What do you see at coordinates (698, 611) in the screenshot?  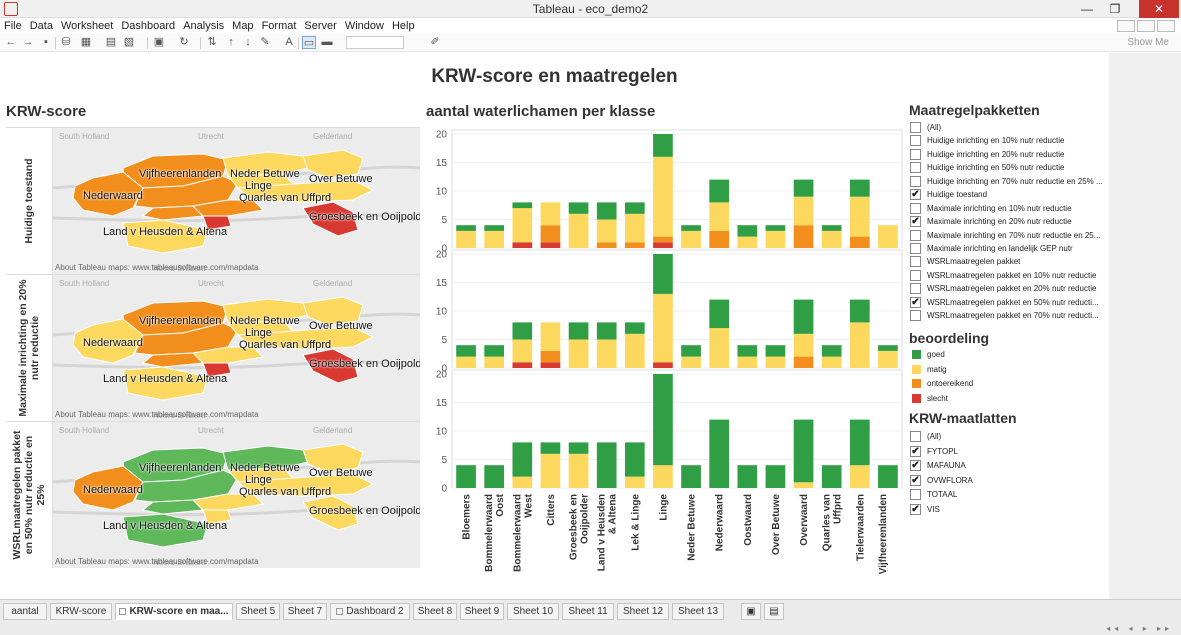 I see `tab-sheet-13: Sheet 13` at bounding box center [698, 611].